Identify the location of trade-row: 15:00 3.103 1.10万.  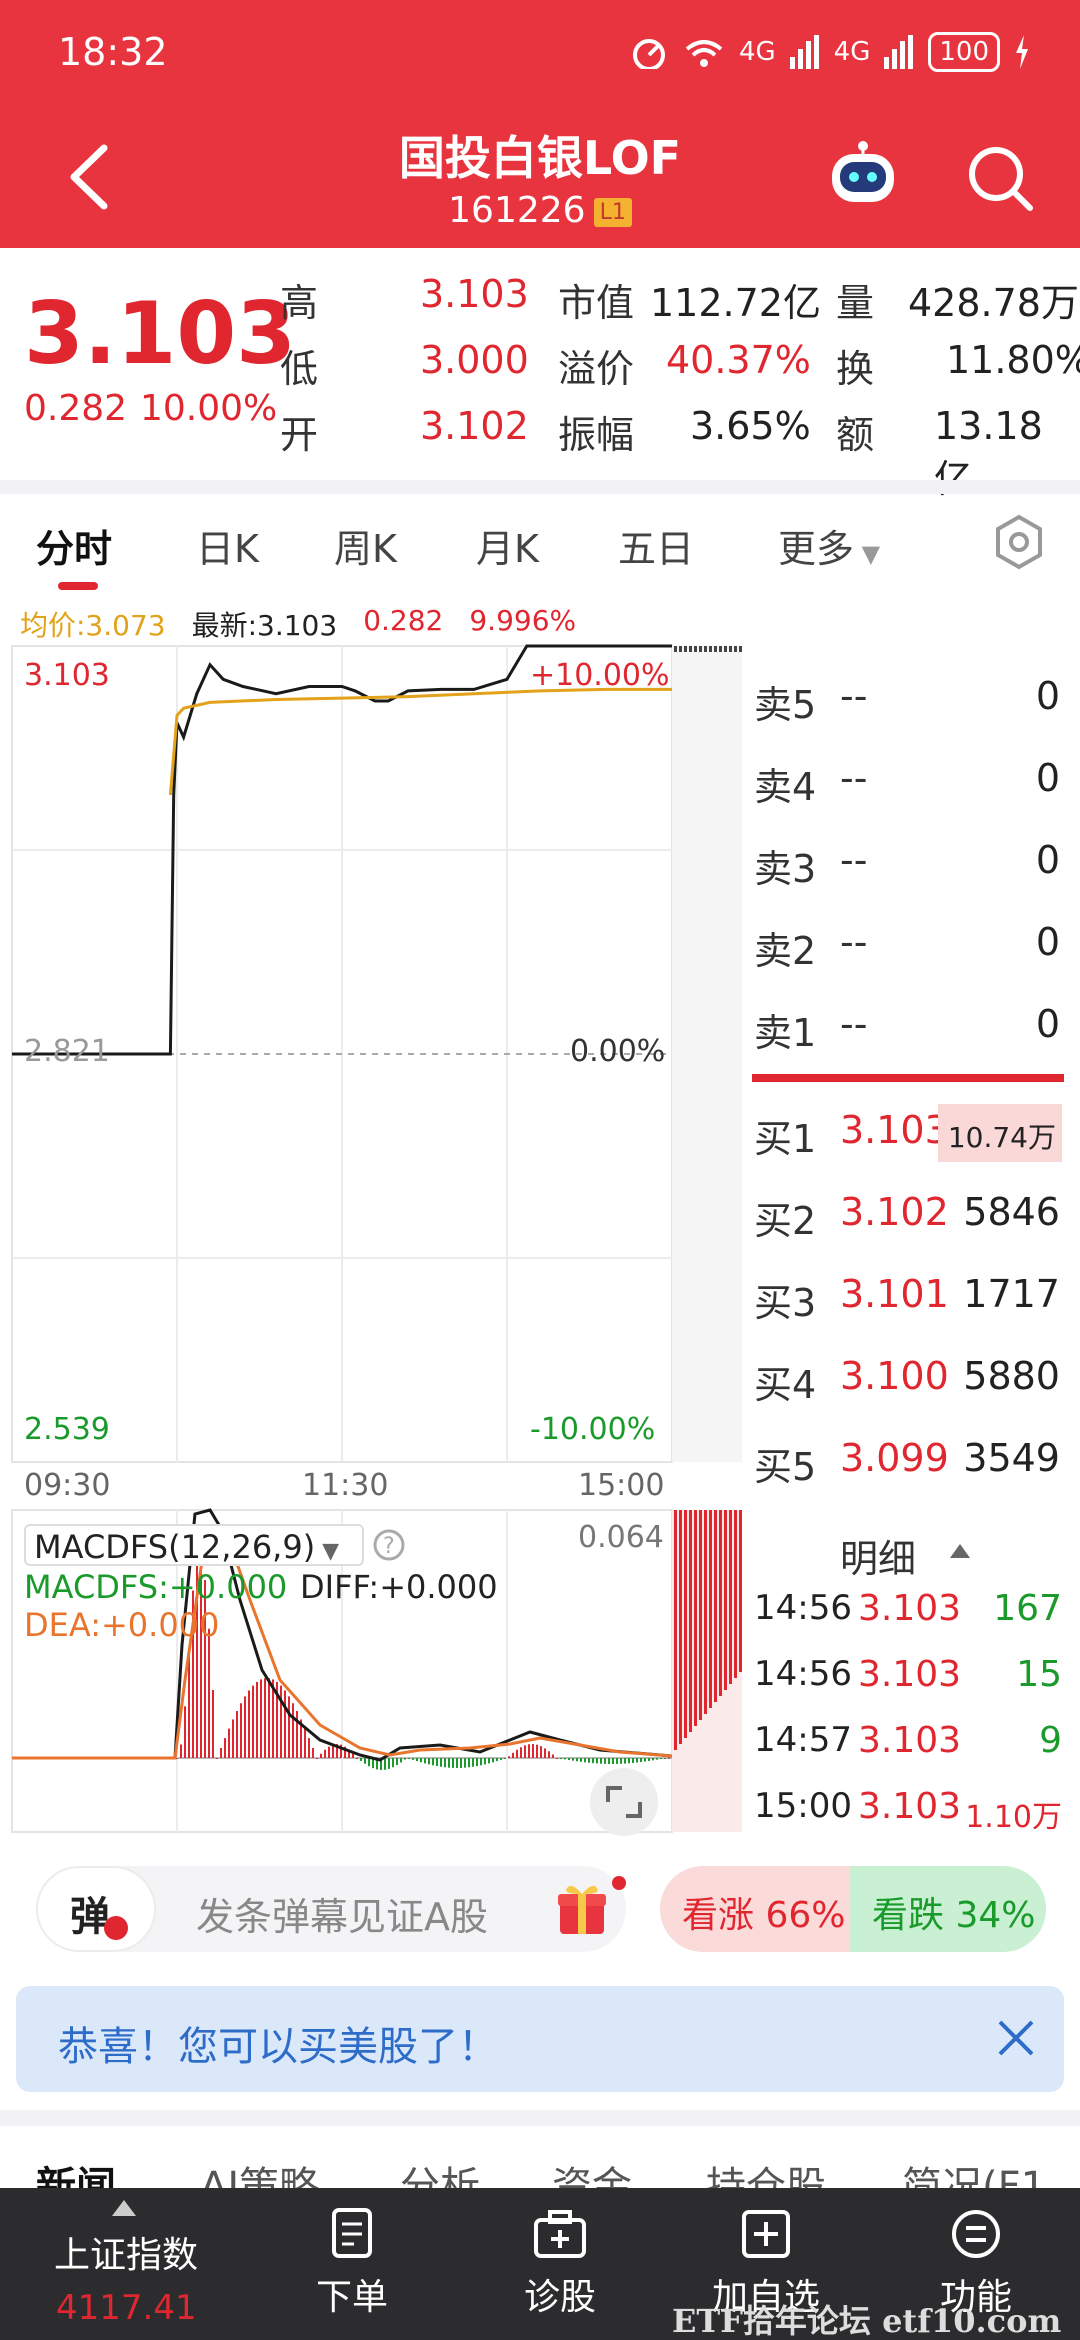
(909, 1811).